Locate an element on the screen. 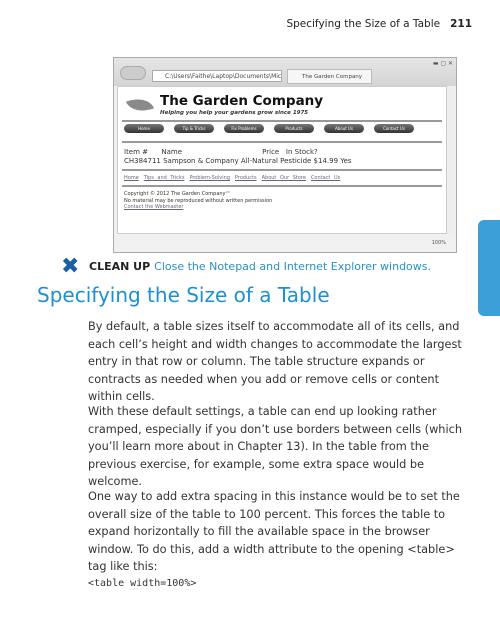  nav-button: Products is located at coordinates (294, 128).